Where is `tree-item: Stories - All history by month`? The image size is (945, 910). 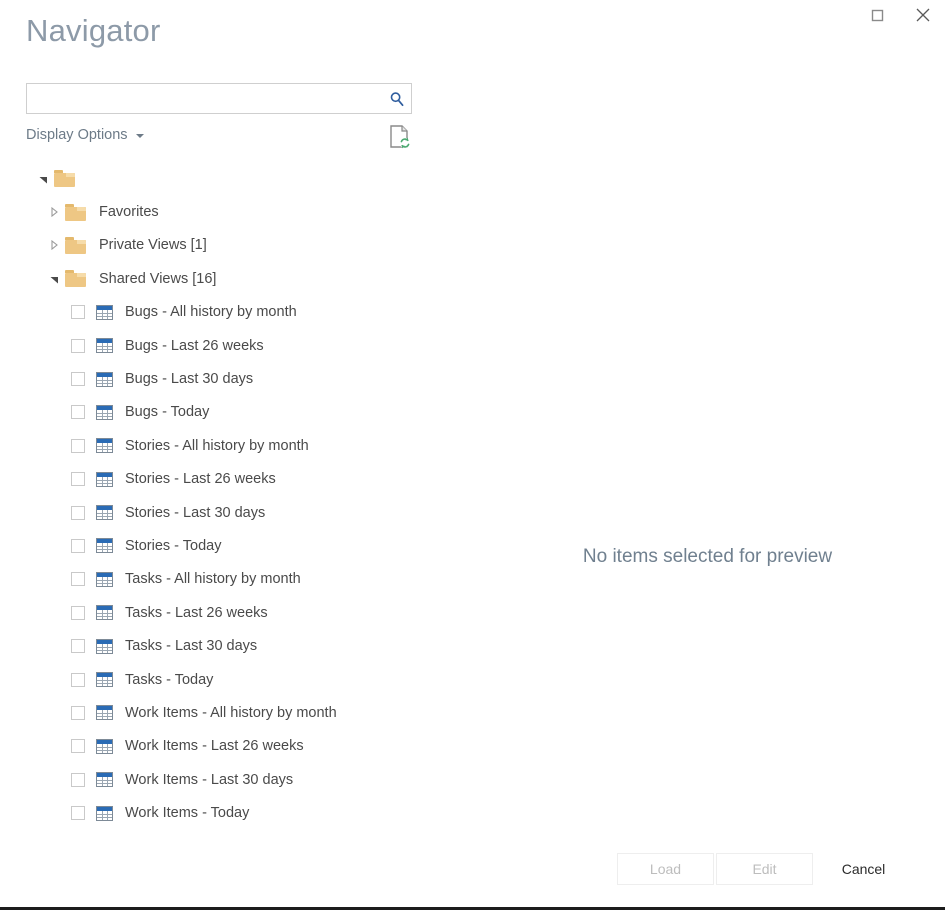 tree-item: Stories - All history by month is located at coordinates (235, 445).